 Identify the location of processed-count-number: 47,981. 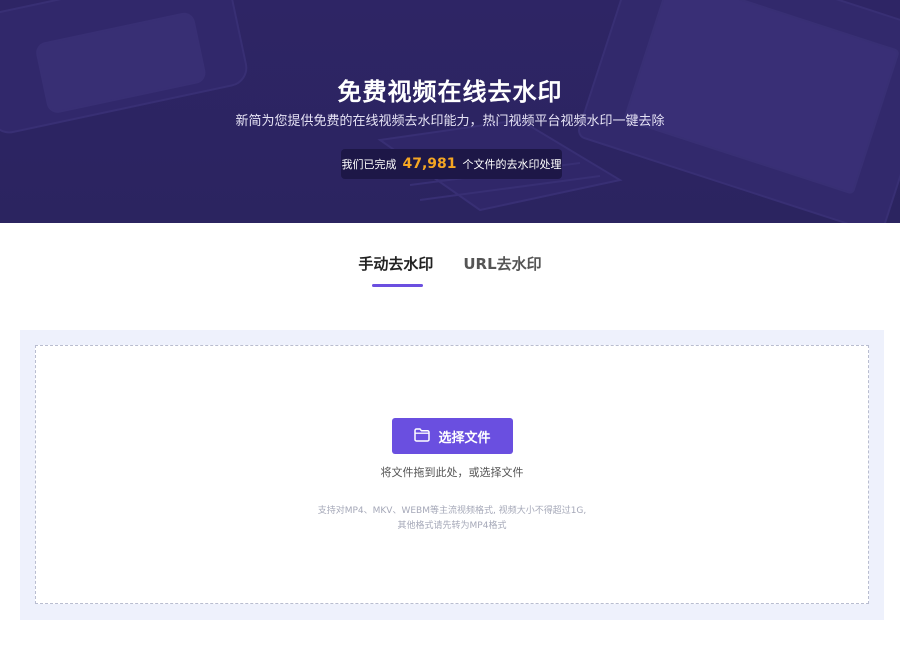
(429, 164).